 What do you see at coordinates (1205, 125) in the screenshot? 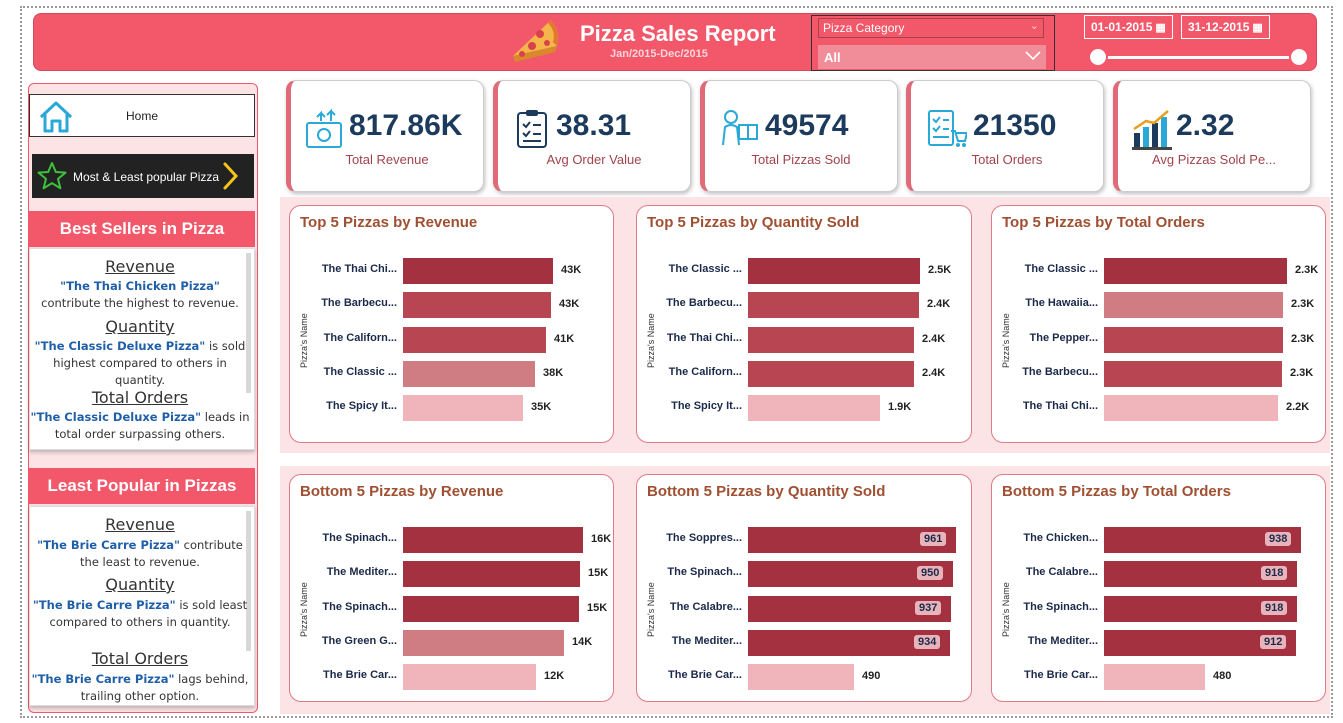
I see `kpi-value: 2.32` at bounding box center [1205, 125].